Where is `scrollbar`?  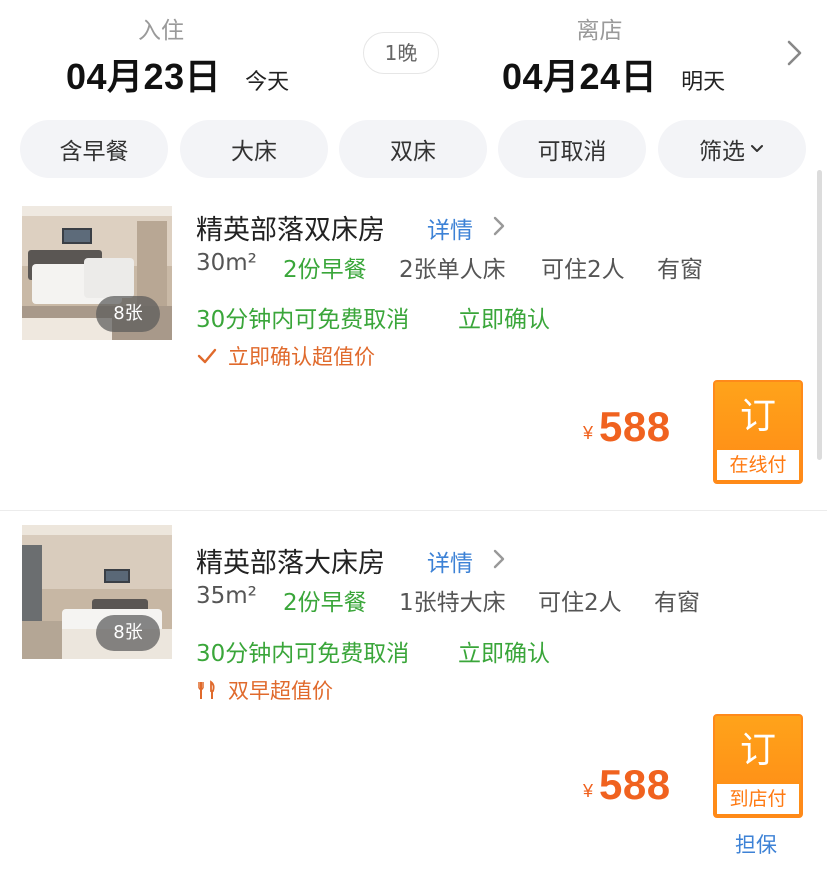
scrollbar is located at coordinates (819, 315).